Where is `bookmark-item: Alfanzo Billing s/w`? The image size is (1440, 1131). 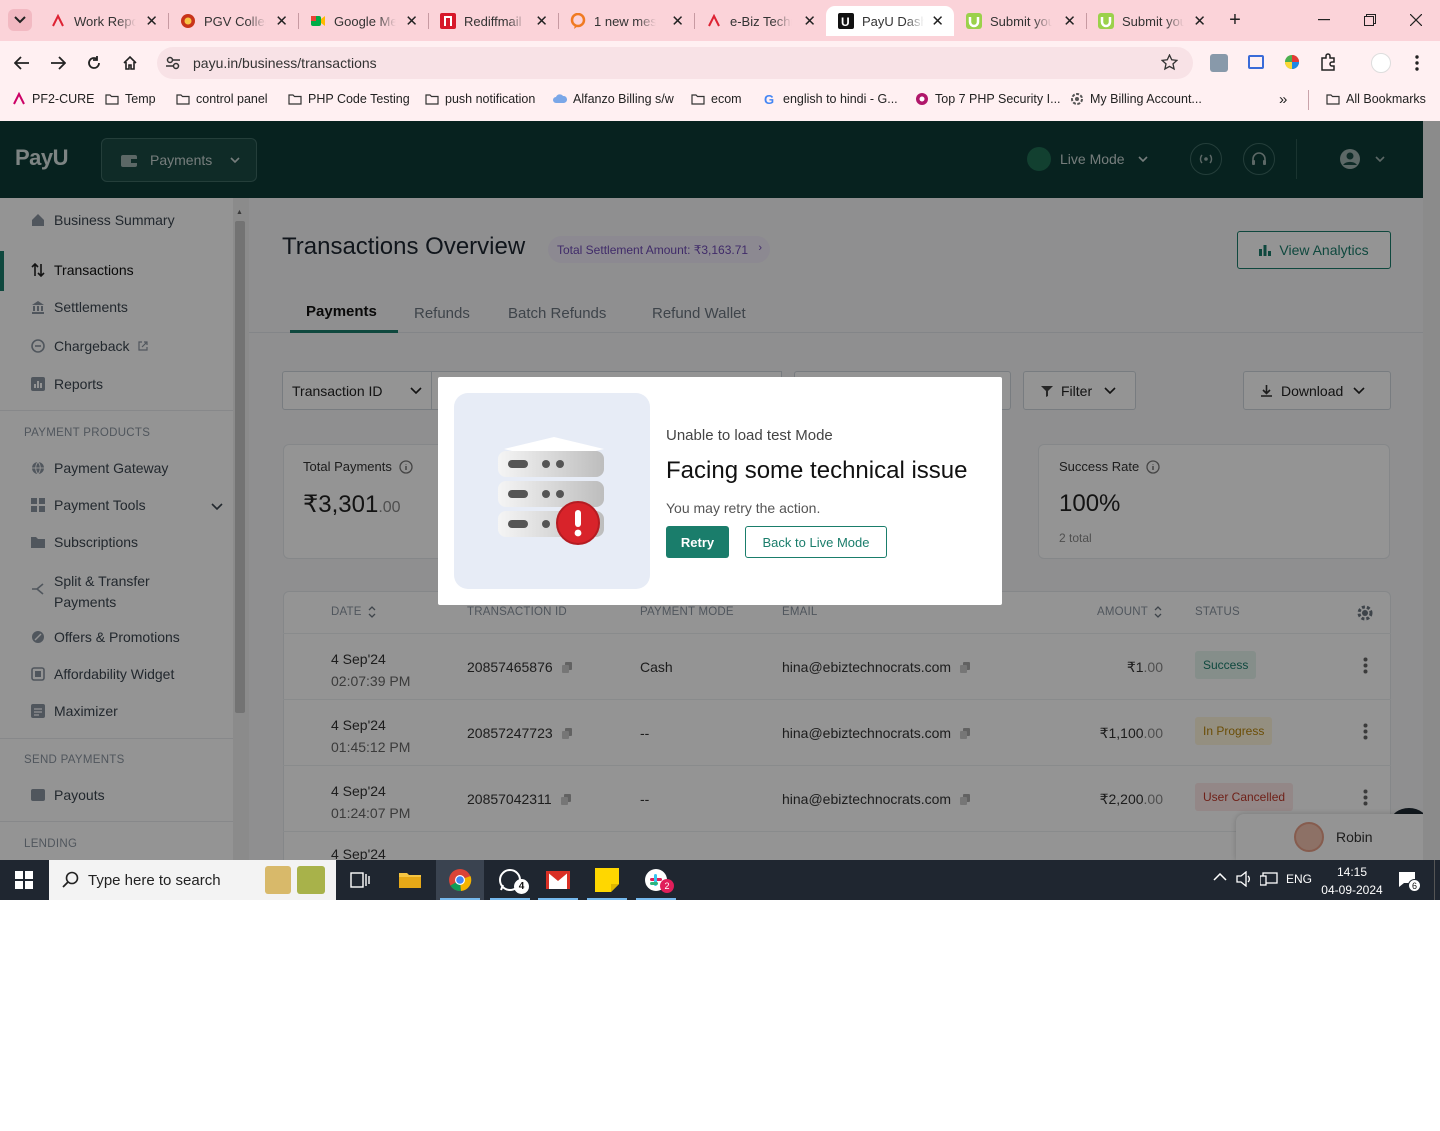
bookmark-item: Alfanzo Billing s/w is located at coordinates (613, 99).